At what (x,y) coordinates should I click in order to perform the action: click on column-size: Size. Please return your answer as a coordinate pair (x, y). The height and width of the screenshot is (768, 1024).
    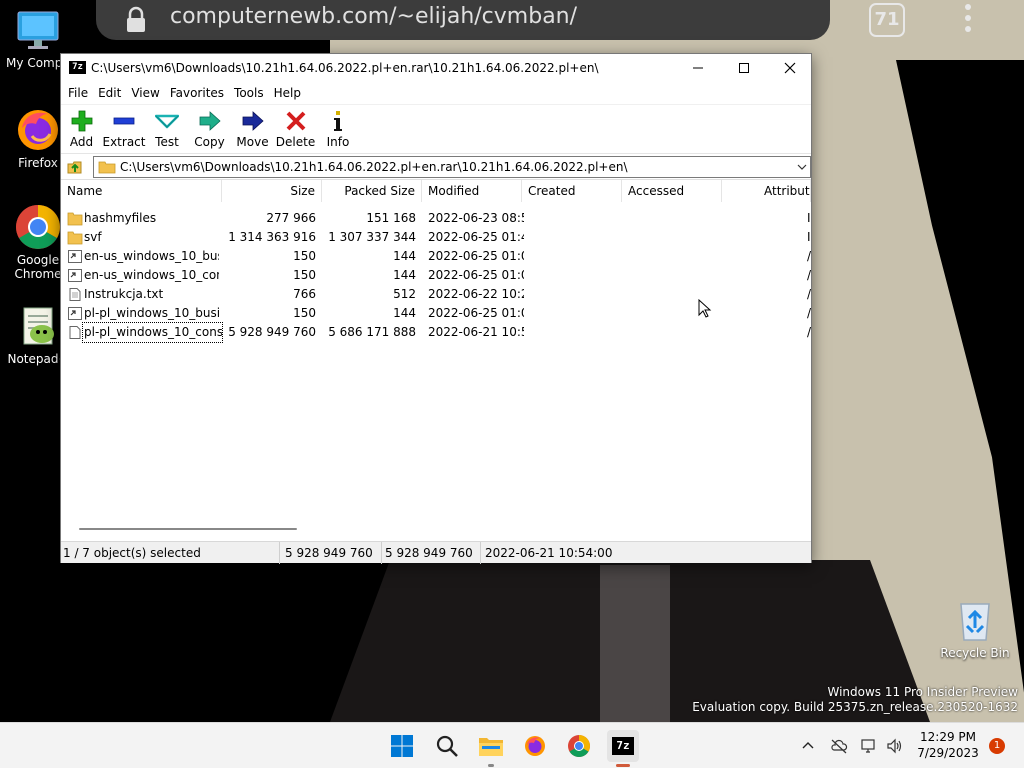
    Looking at the image, I should click on (272, 191).